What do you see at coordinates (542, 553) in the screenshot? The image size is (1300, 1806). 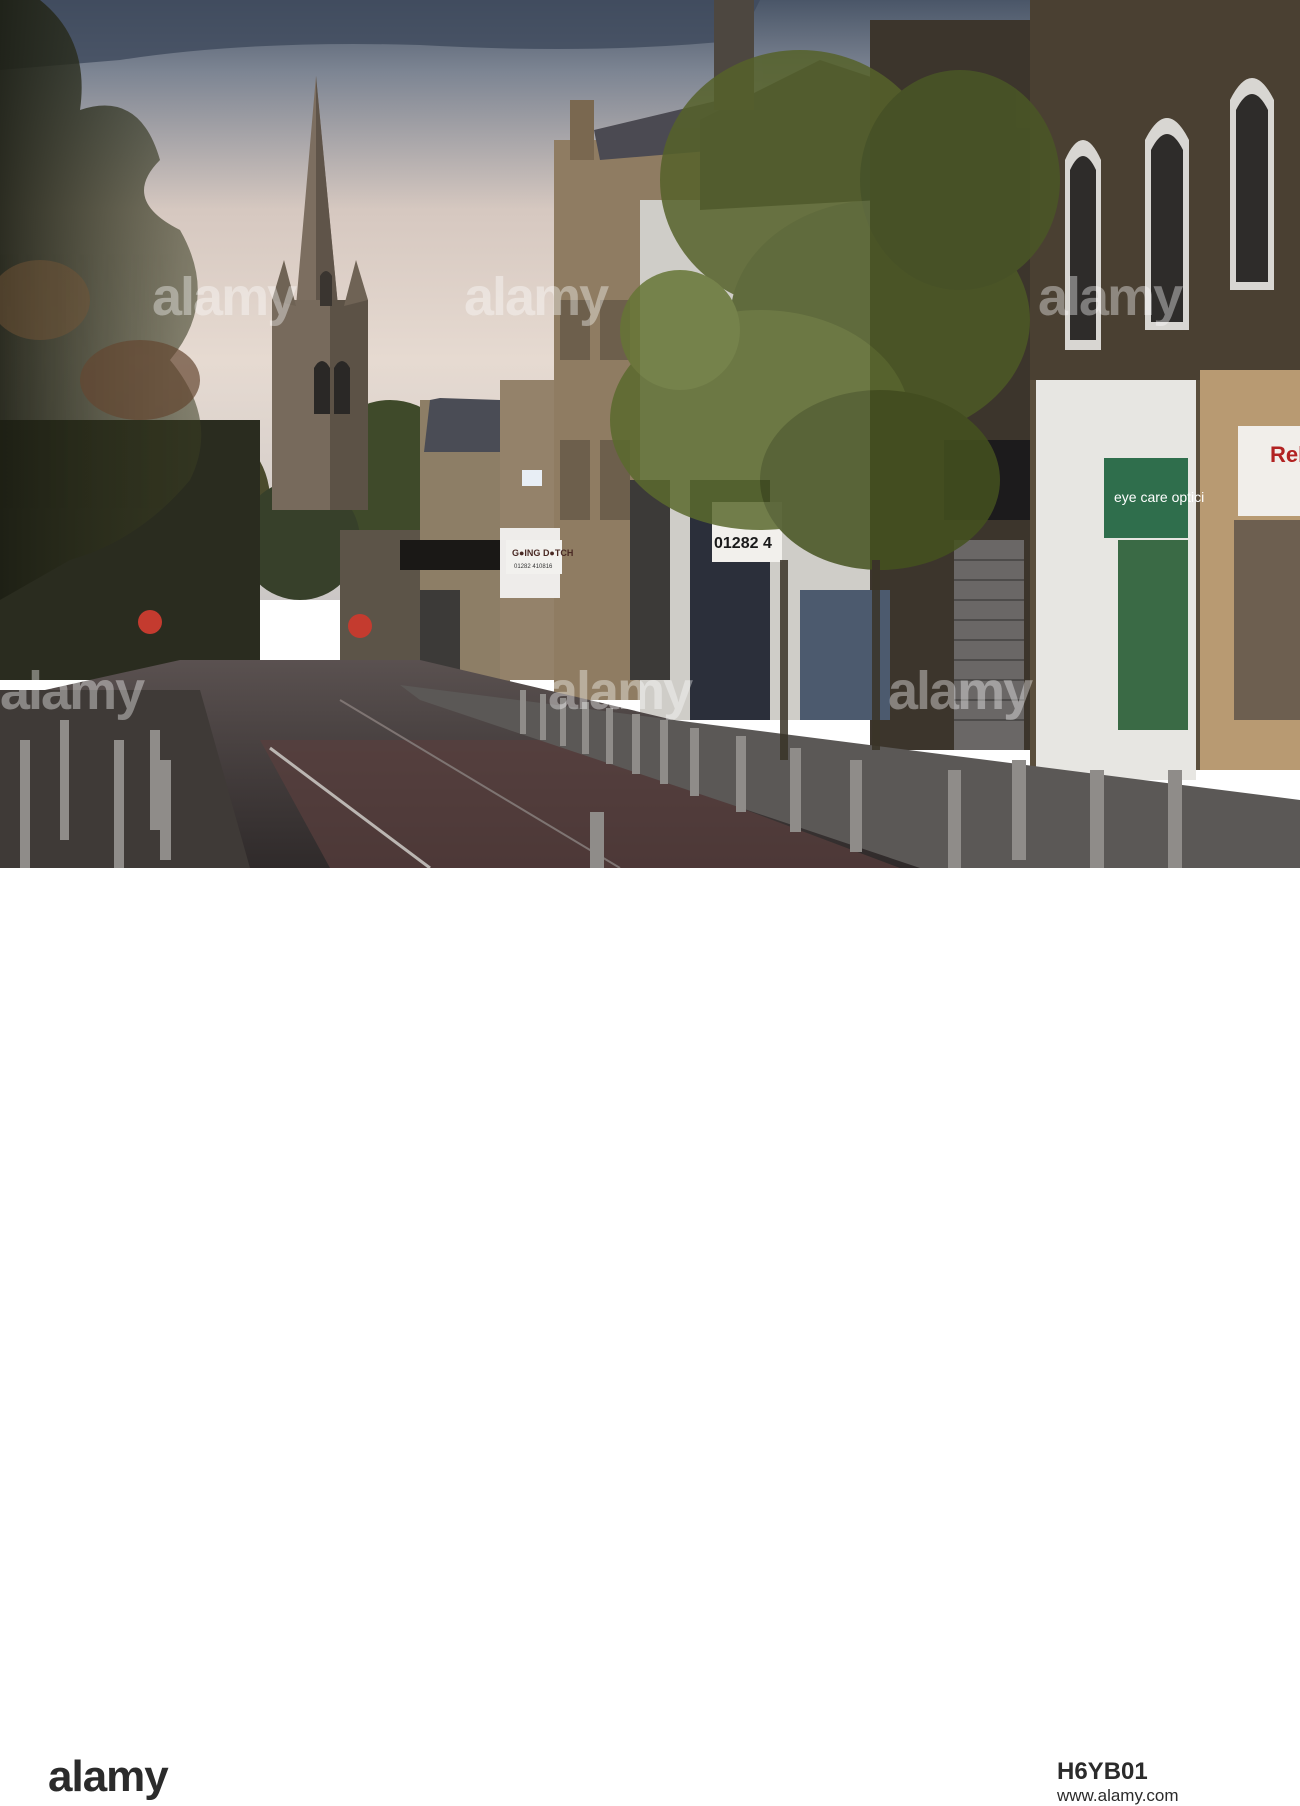 I see `going-dutch-sign: G●ING D●TCH` at bounding box center [542, 553].